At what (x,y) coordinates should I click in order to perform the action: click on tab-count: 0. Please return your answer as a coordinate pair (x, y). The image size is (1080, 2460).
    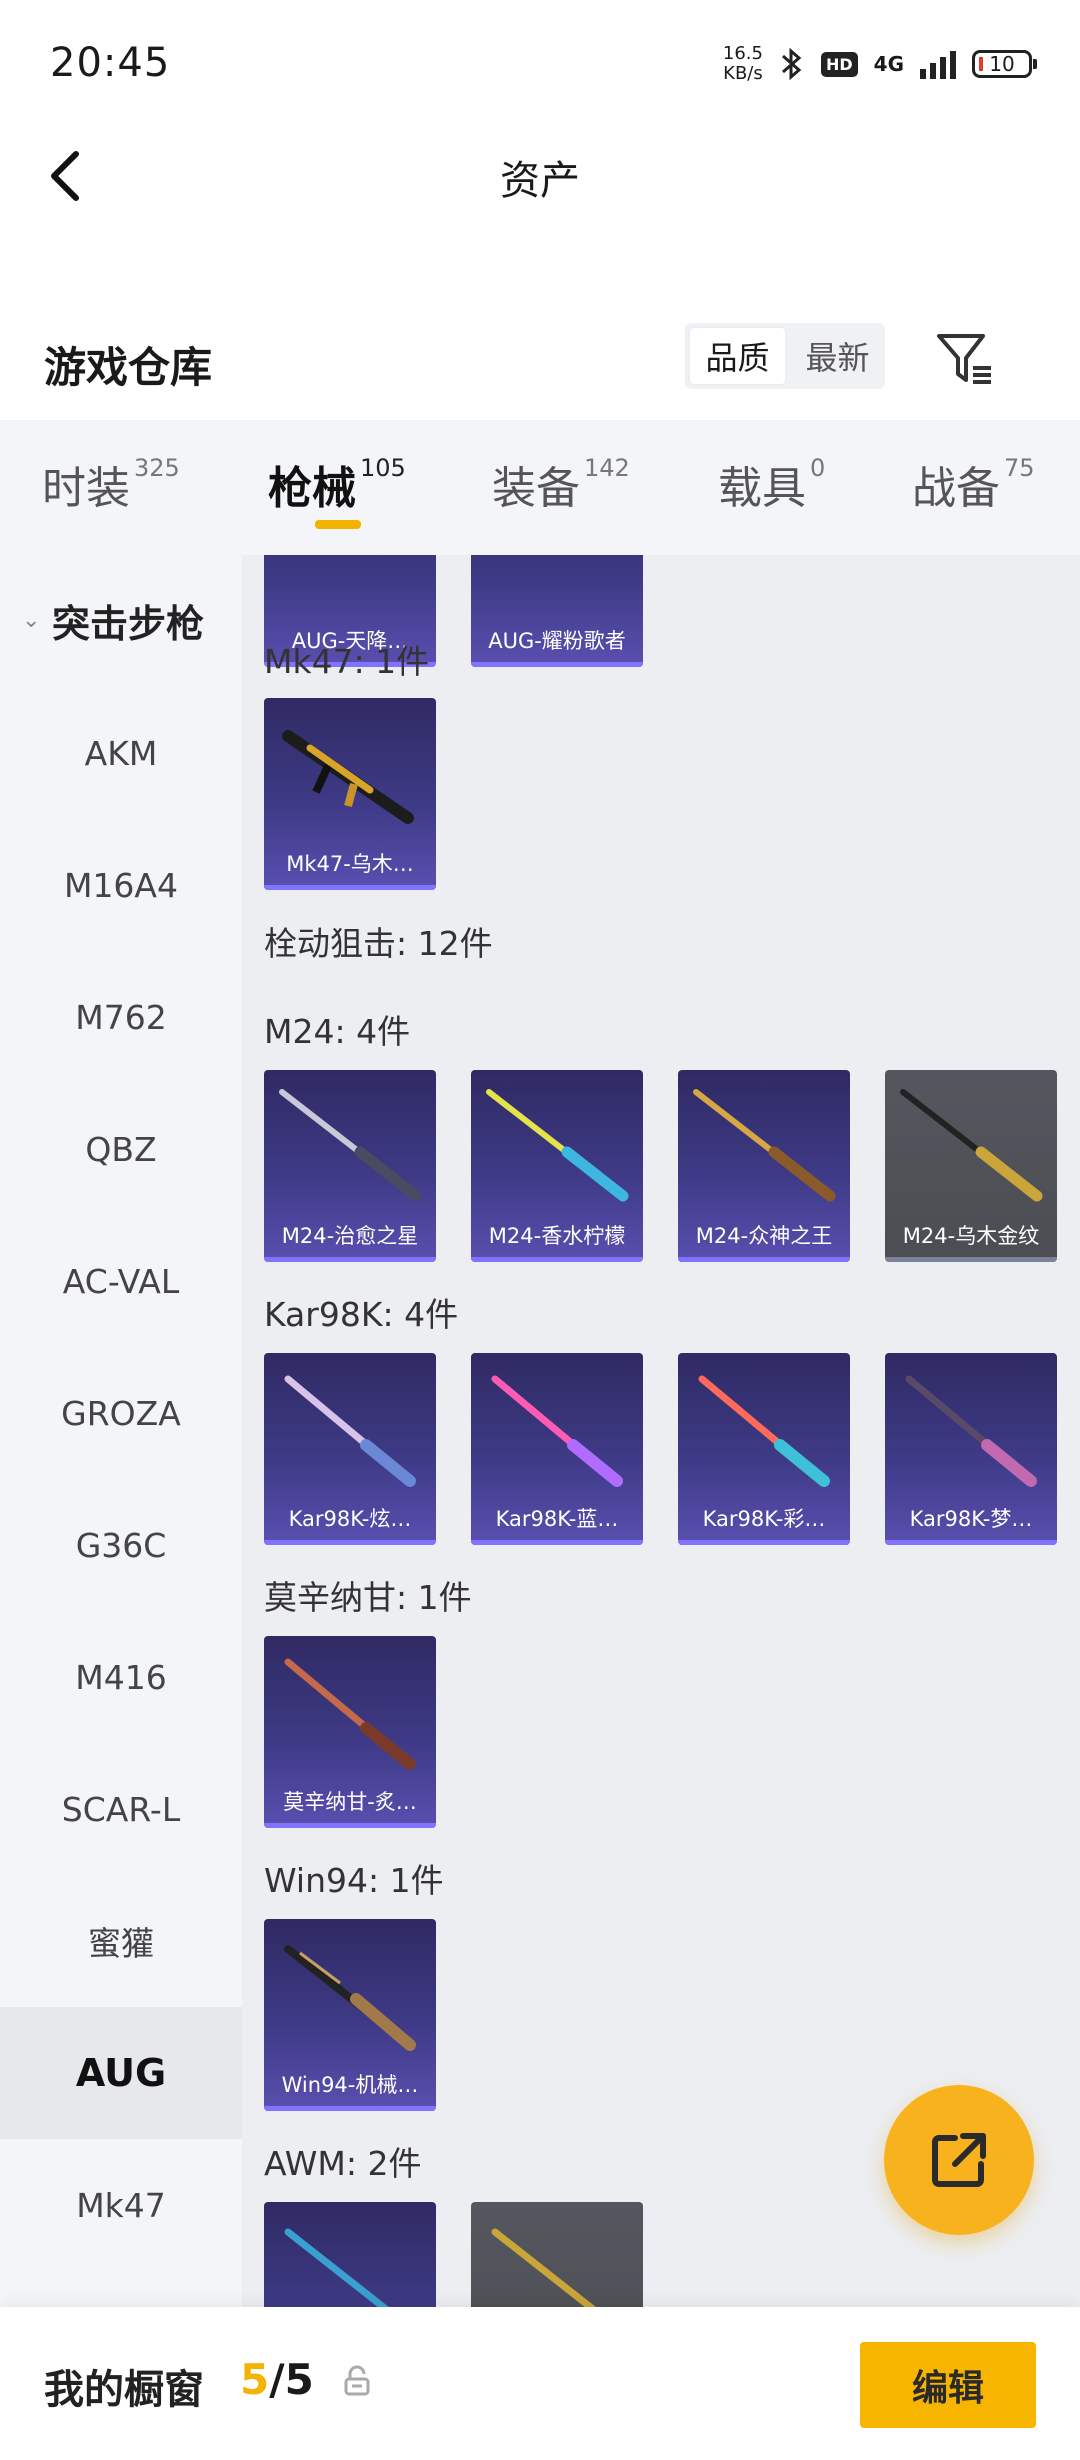
    Looking at the image, I should click on (818, 468).